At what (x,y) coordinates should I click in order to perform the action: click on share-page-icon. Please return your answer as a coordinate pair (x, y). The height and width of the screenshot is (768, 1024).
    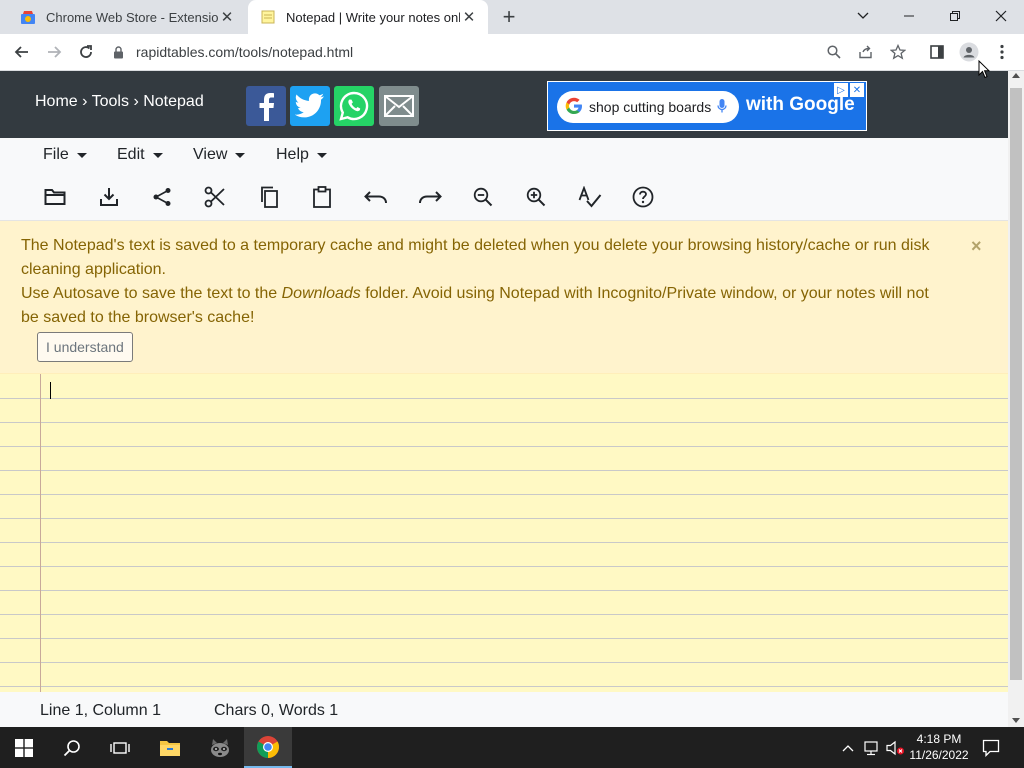
    Looking at the image, I should click on (866, 52).